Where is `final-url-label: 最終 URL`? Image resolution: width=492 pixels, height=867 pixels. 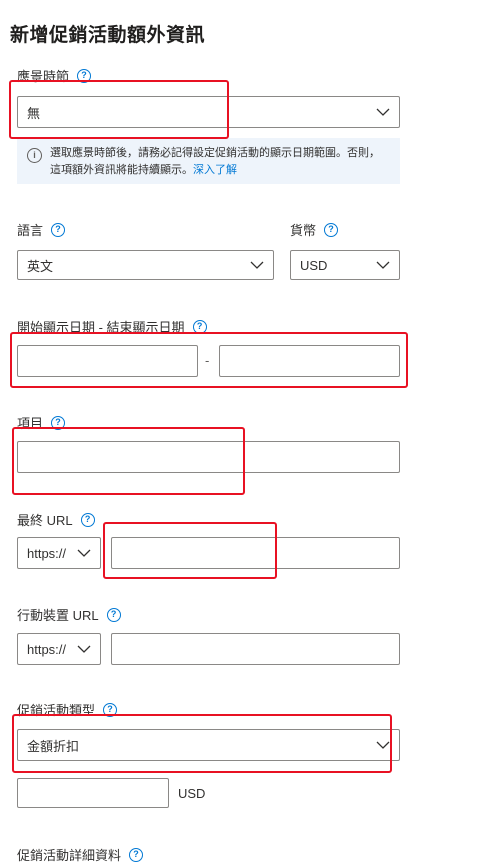 final-url-label: 最終 URL is located at coordinates (45, 520).